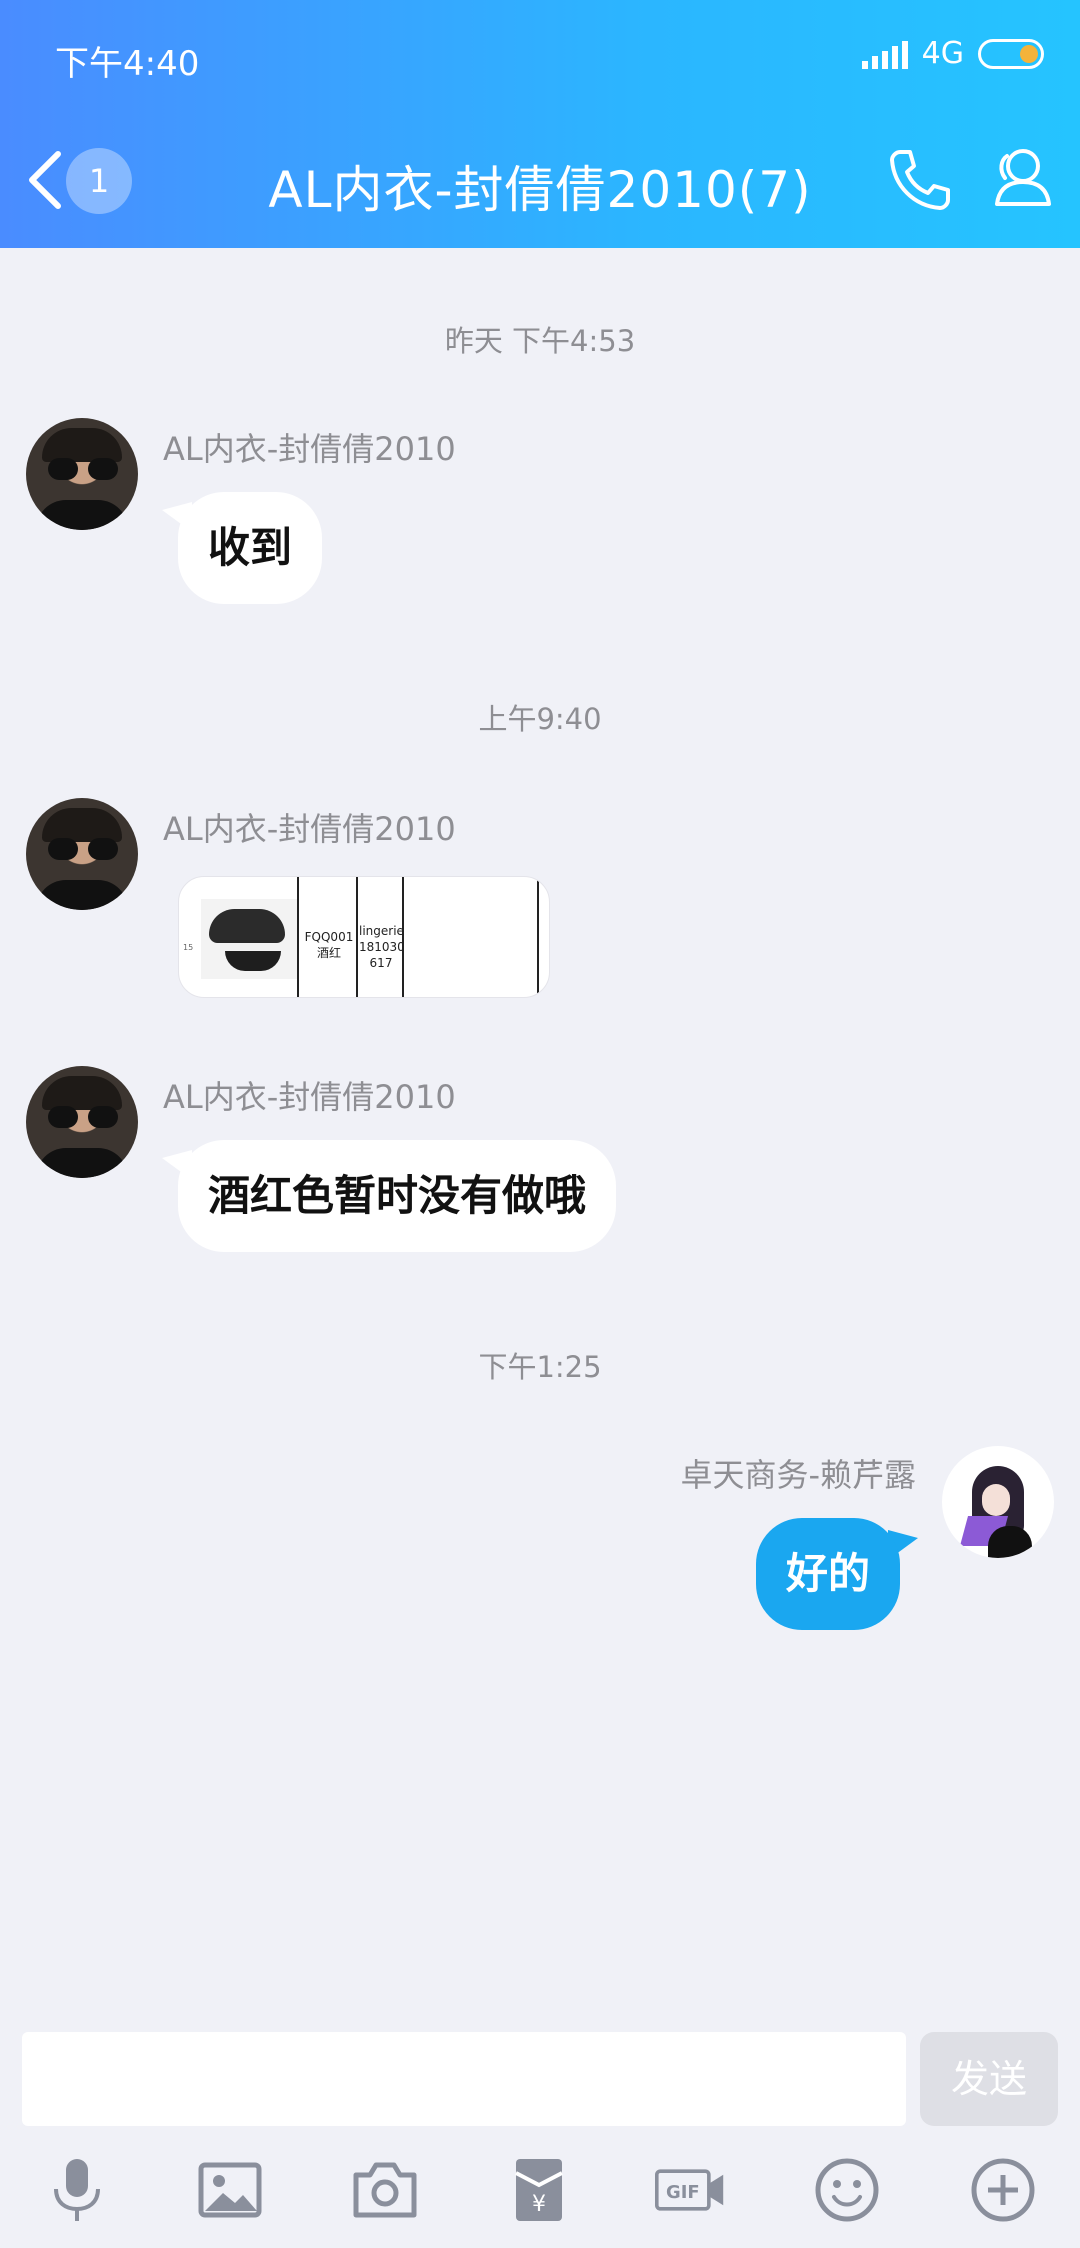  Describe the element at coordinates (798, 1475) in the screenshot. I see `sender-name: 卓天商务-赖芹露` at that location.